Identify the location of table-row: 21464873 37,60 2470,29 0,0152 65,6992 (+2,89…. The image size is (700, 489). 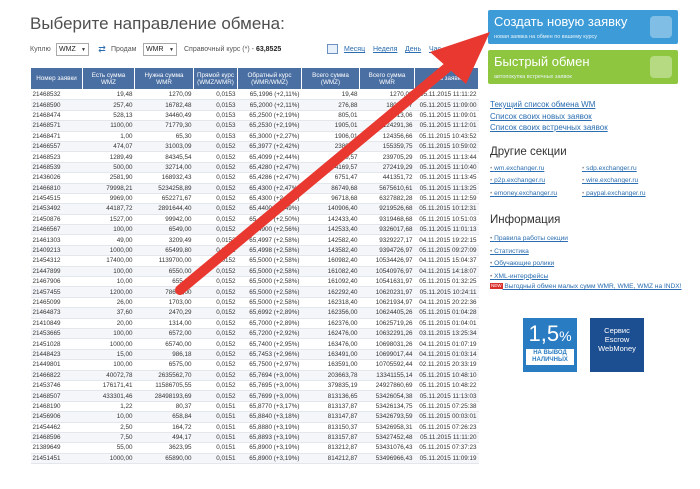
(254, 313).